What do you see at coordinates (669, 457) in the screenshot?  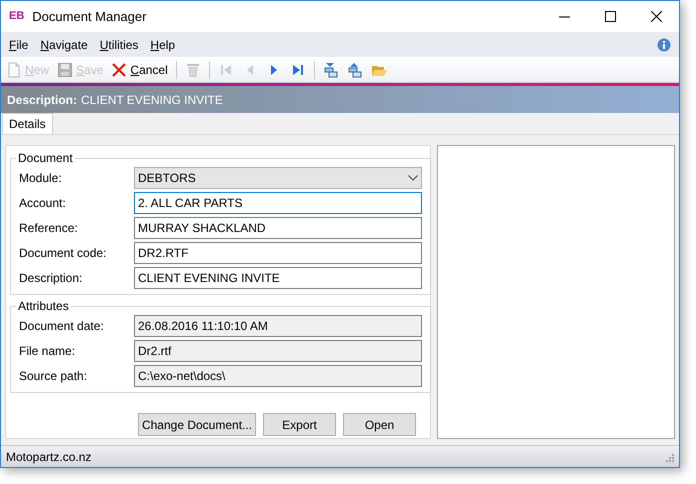 I see `resize-grip-icon` at bounding box center [669, 457].